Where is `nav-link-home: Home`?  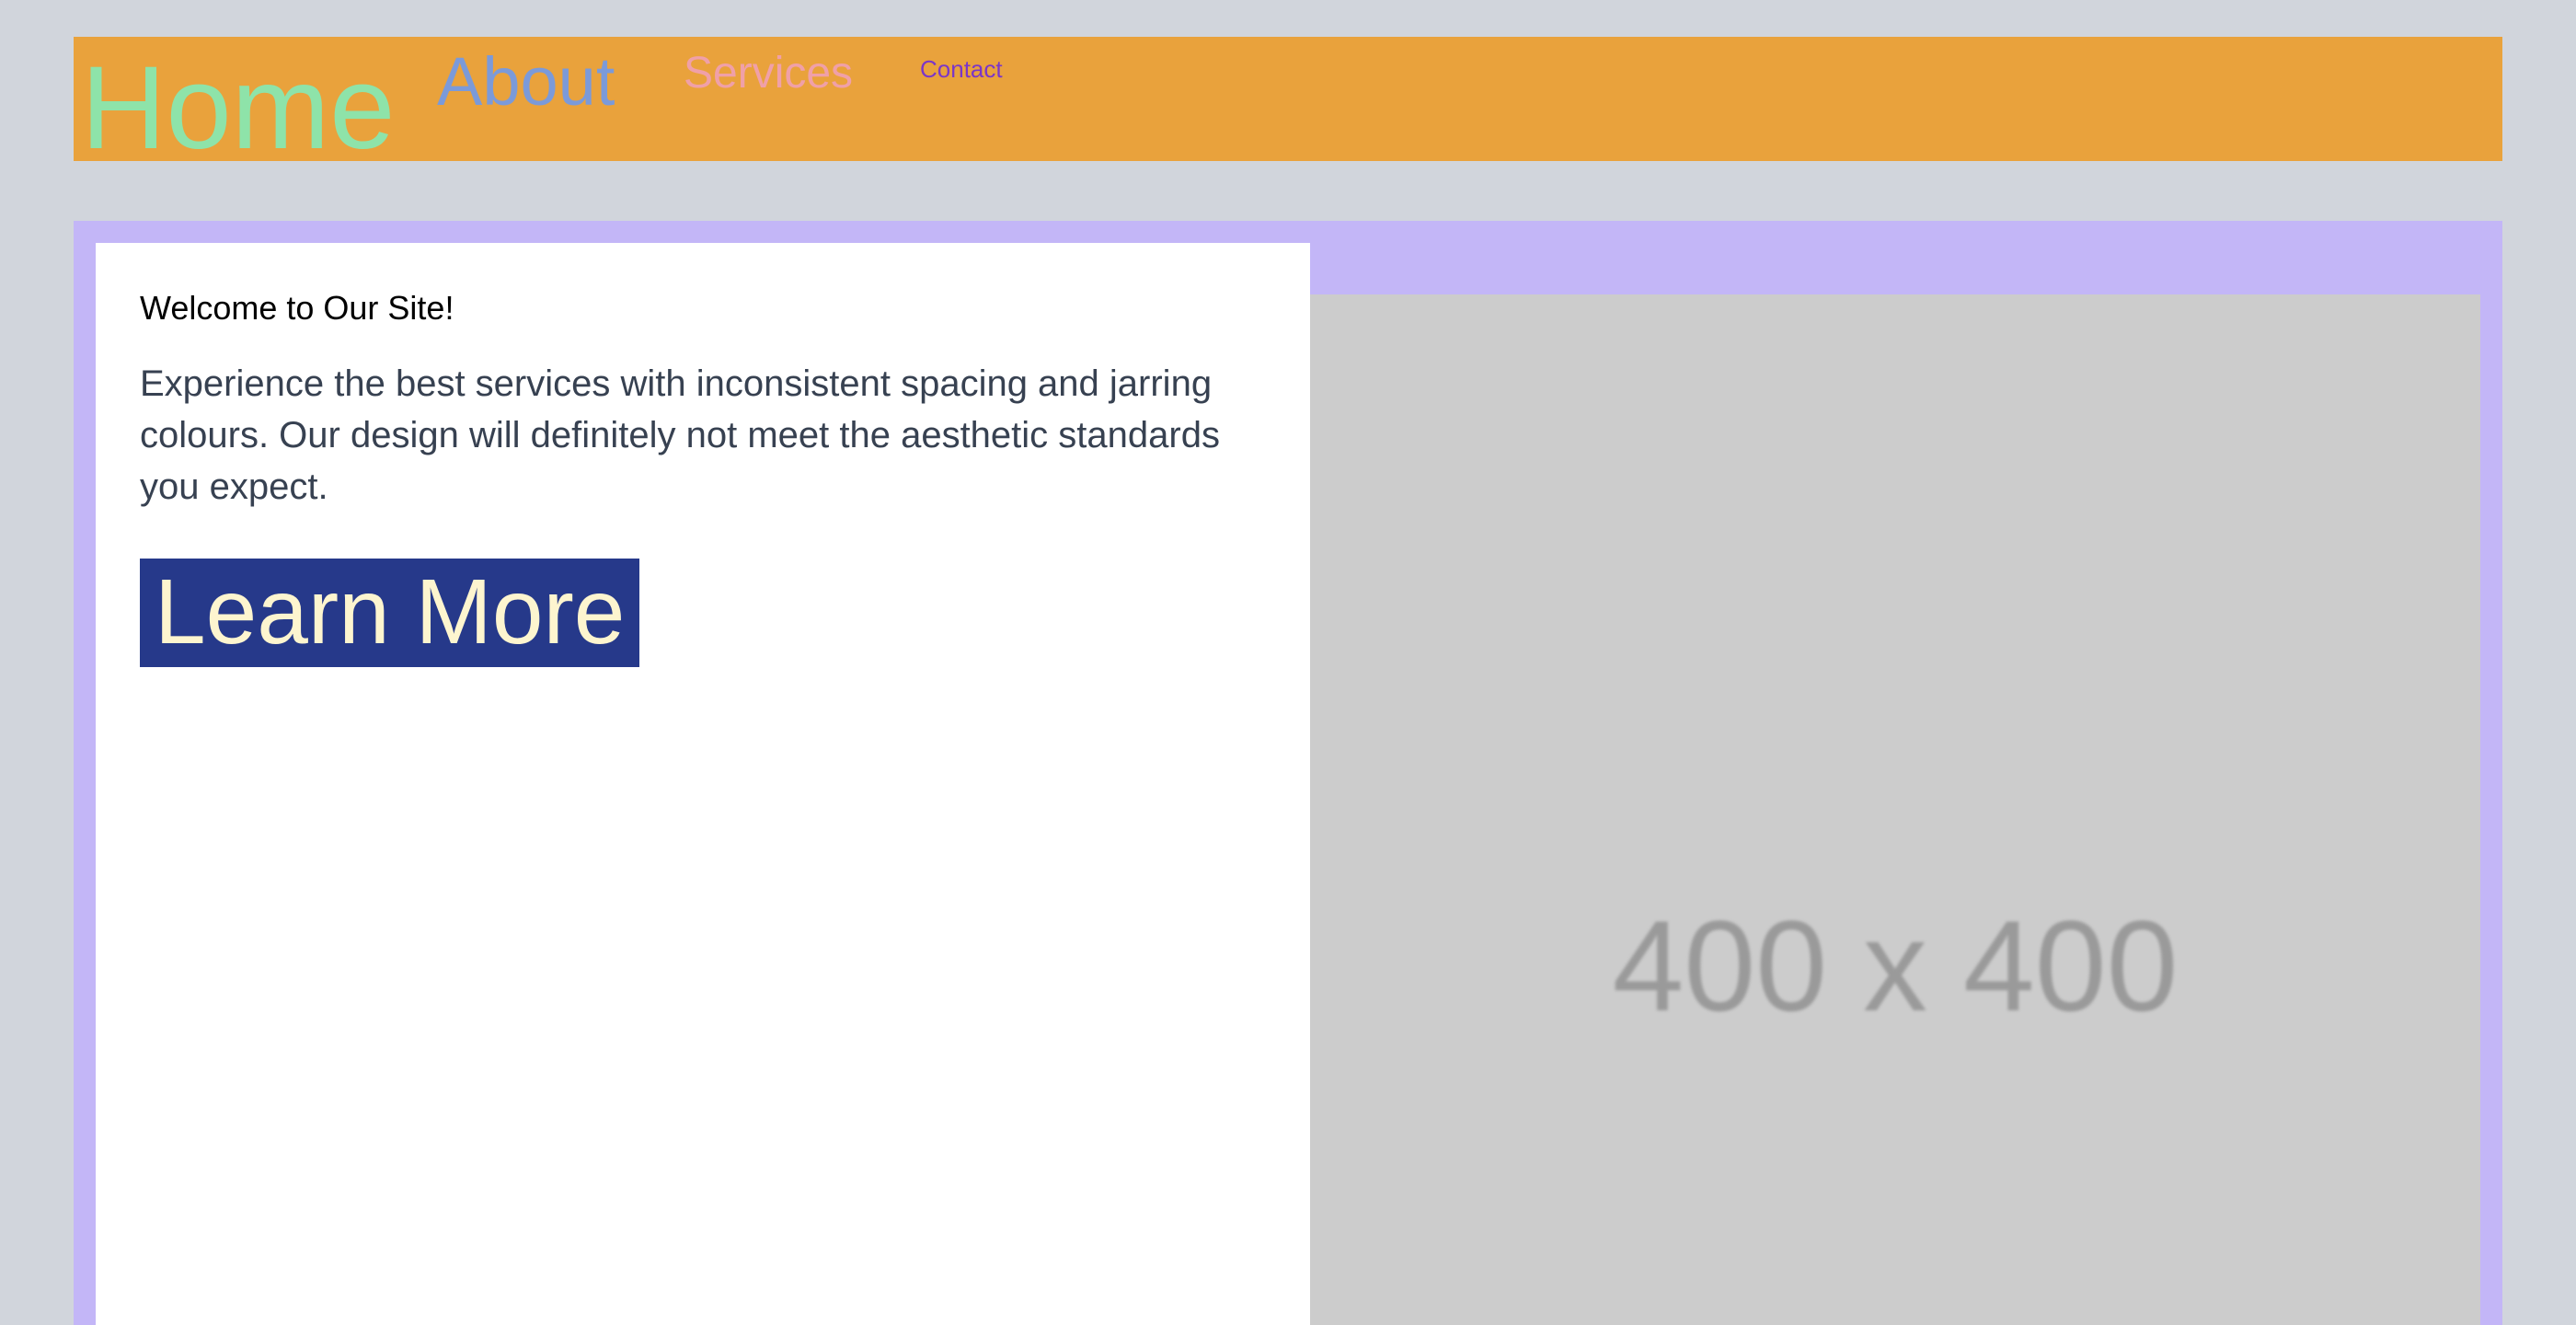
nav-link-home: Home is located at coordinates (238, 108).